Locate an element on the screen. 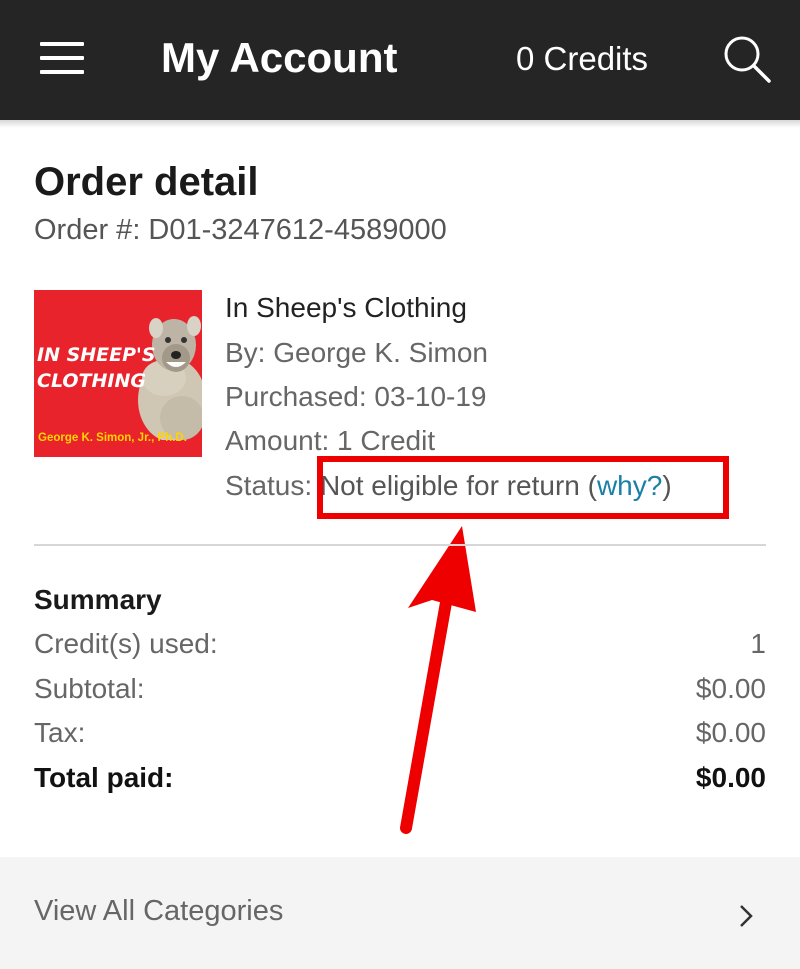 This screenshot has height=969, width=800. purchase-date: Purchased: 03-10-19 is located at coordinates (356, 396).